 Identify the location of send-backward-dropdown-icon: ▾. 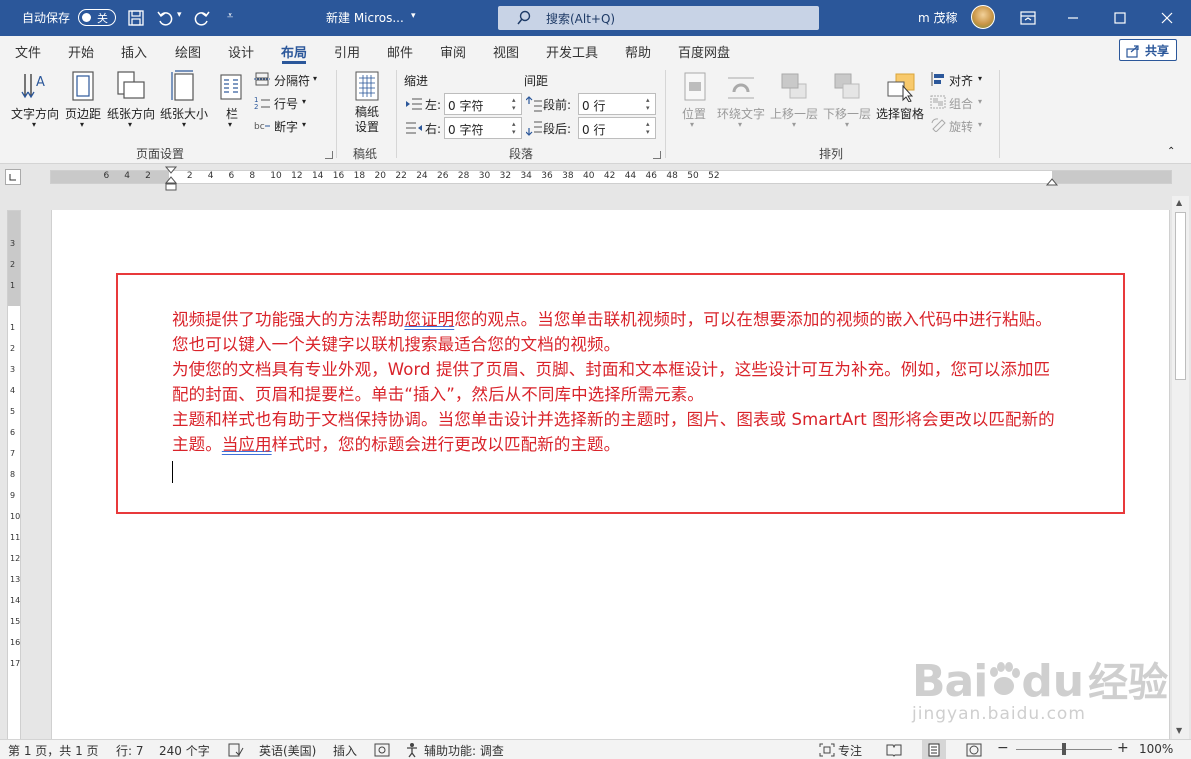
(847, 124).